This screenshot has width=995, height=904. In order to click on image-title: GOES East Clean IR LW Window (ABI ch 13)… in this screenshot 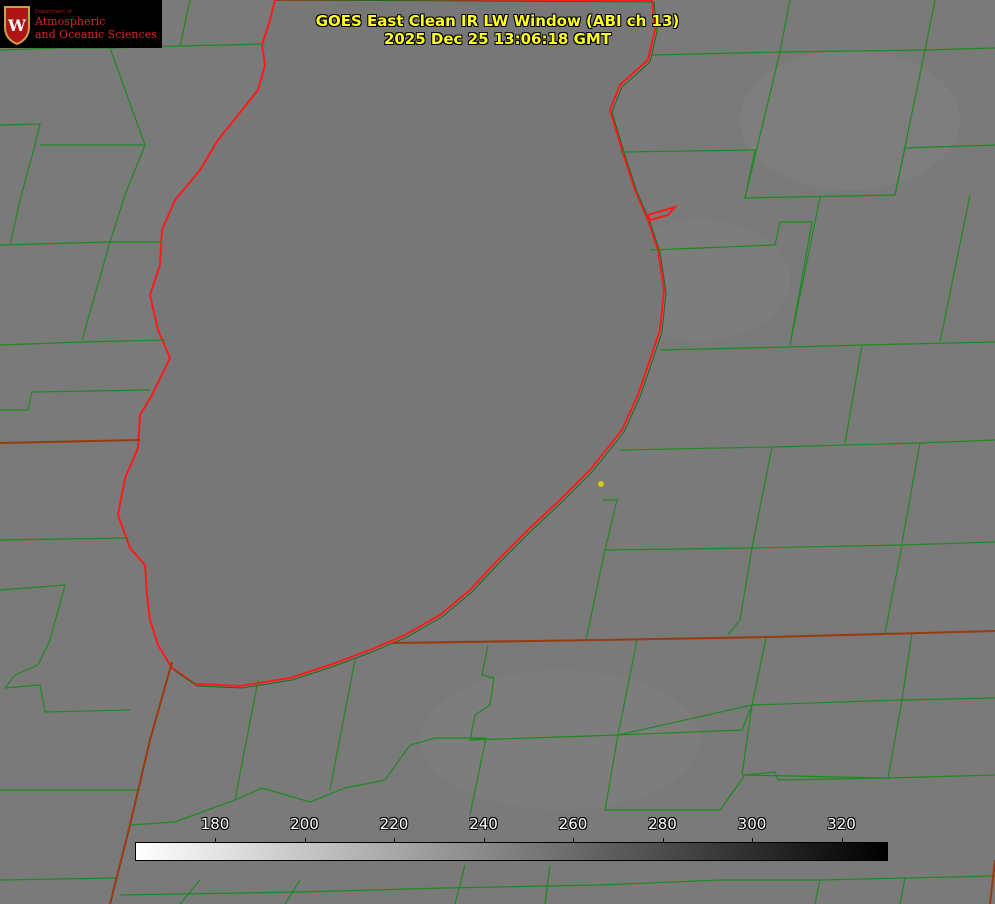, I will do `click(497, 30)`.